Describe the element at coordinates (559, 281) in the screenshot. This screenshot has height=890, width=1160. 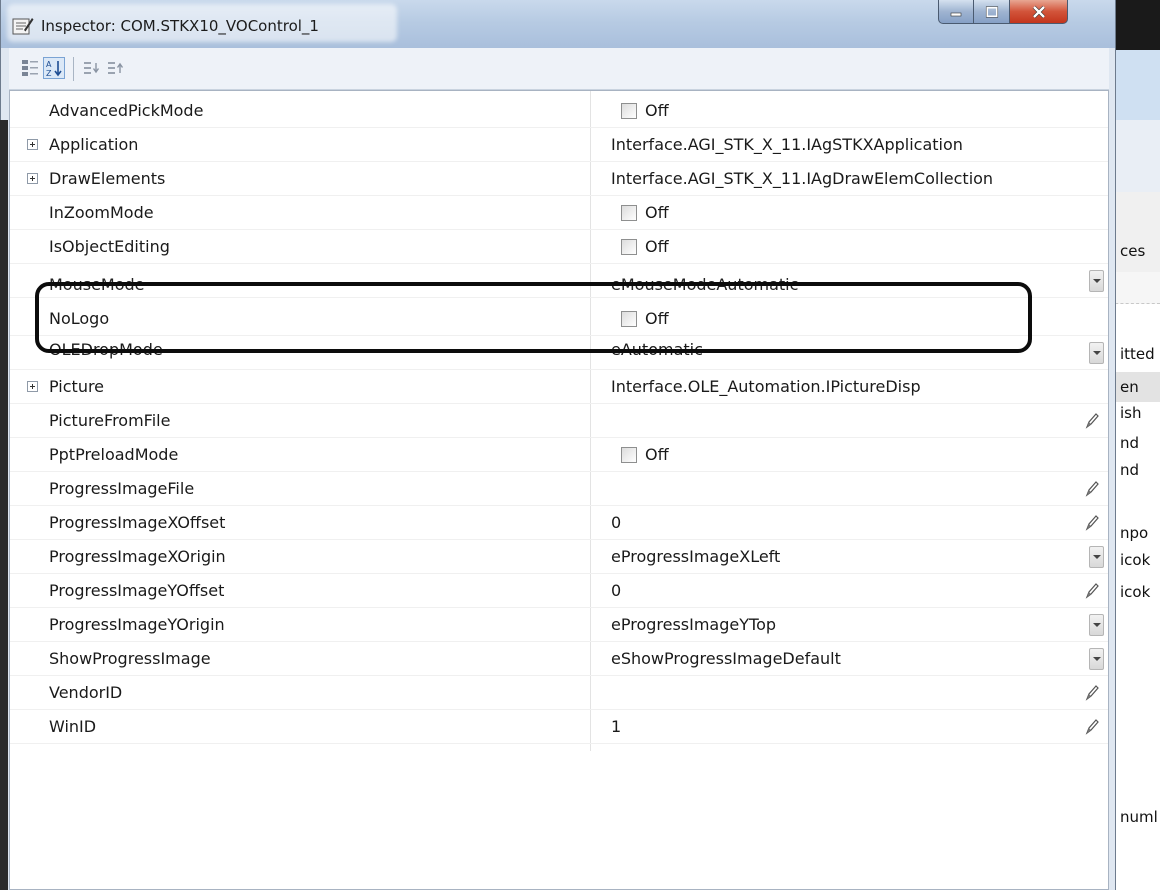
I see `property-row-mousemode: MouseMode eMouseModeAutomatic` at that location.